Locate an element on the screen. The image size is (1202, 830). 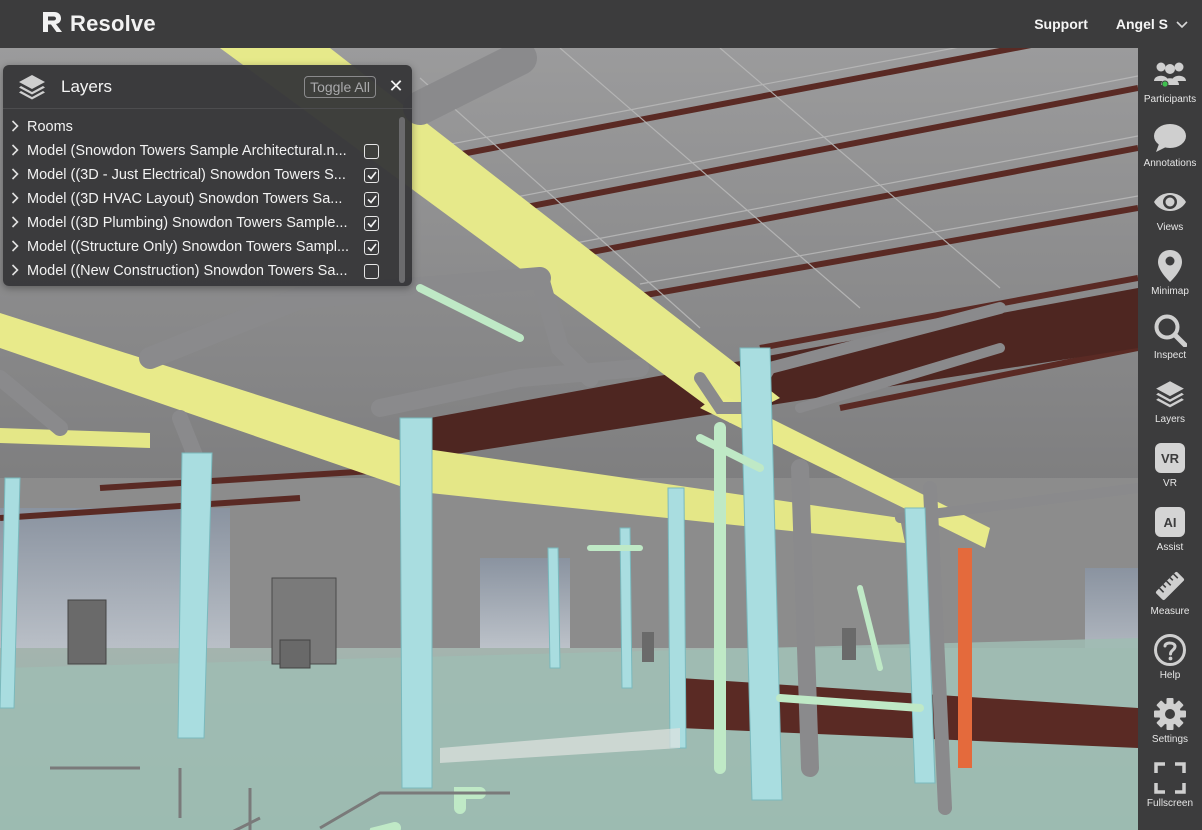
measure-button: Measure is located at coordinates (1170, 592).